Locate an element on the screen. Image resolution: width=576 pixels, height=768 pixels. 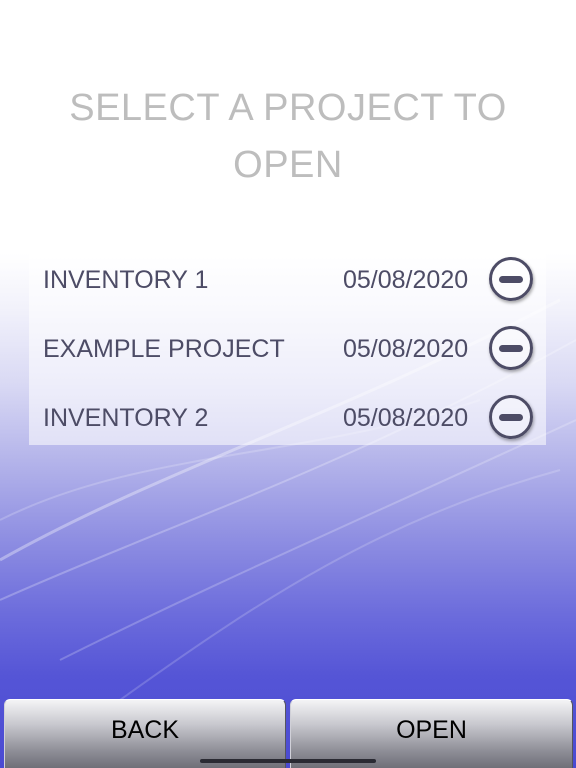
page-title-line-1: SELECT A PROJECT TO is located at coordinates (288, 108).